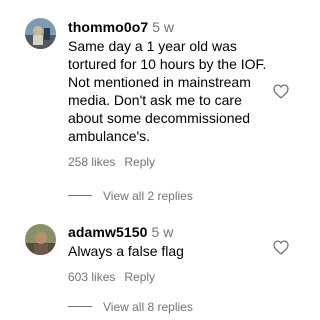 The width and height of the screenshot is (320, 320). Describe the element at coordinates (108, 27) in the screenshot. I see `username-link: thommo0o7` at that location.